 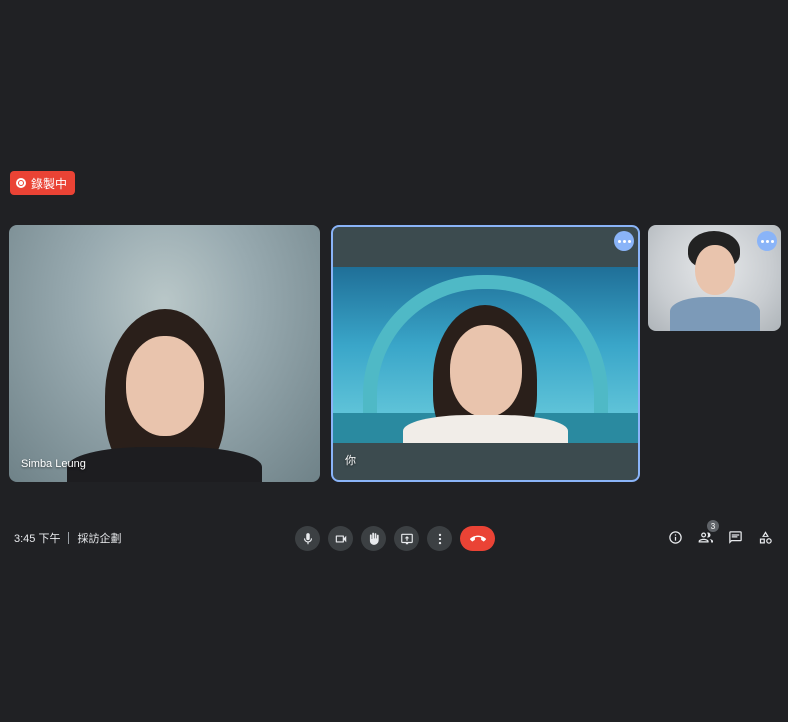 I want to click on present-button, so click(x=406, y=538).